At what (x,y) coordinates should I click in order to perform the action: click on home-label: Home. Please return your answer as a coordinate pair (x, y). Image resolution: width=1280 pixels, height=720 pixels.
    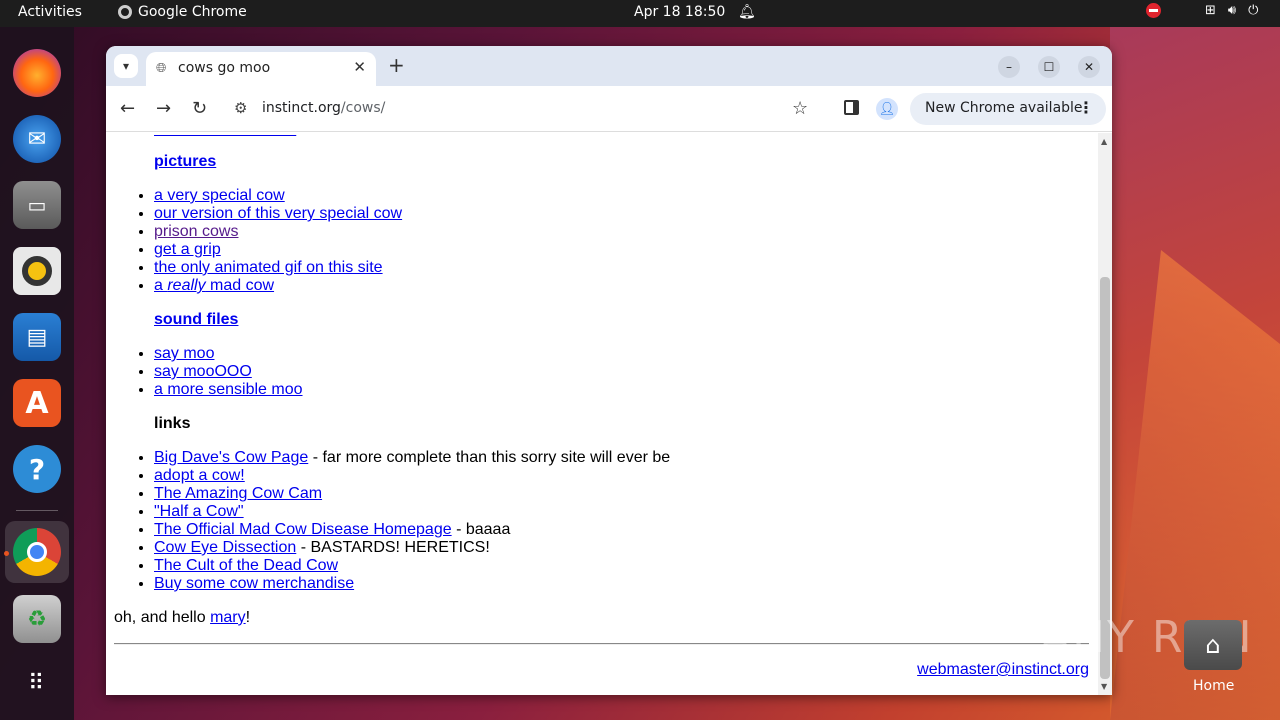
    Looking at the image, I should click on (1213, 686).